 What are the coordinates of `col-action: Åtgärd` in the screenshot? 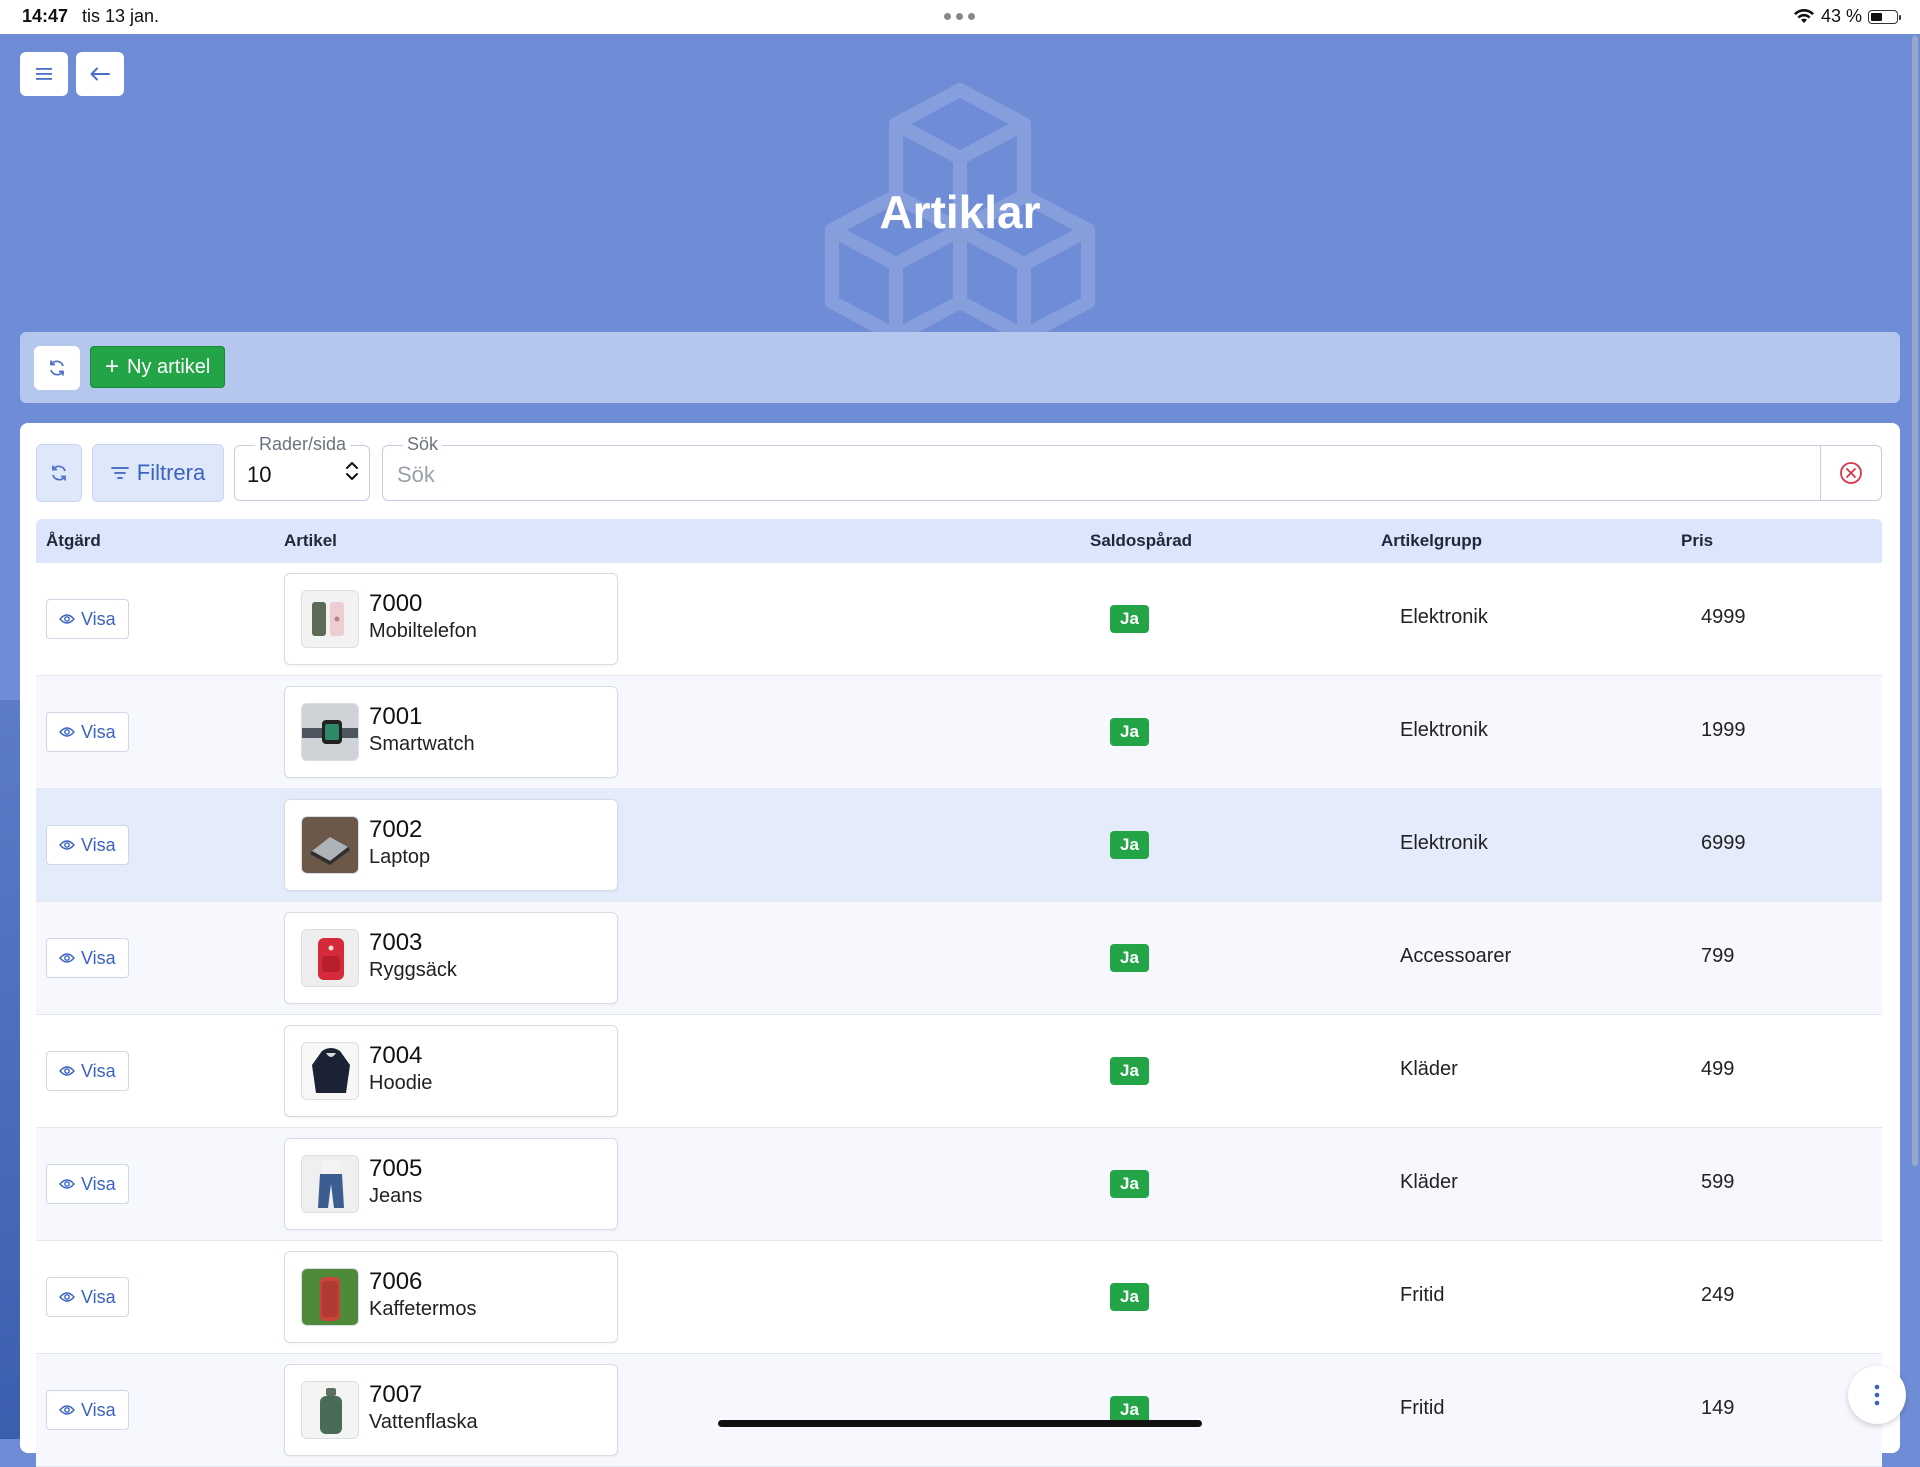 It's located at (73, 541).